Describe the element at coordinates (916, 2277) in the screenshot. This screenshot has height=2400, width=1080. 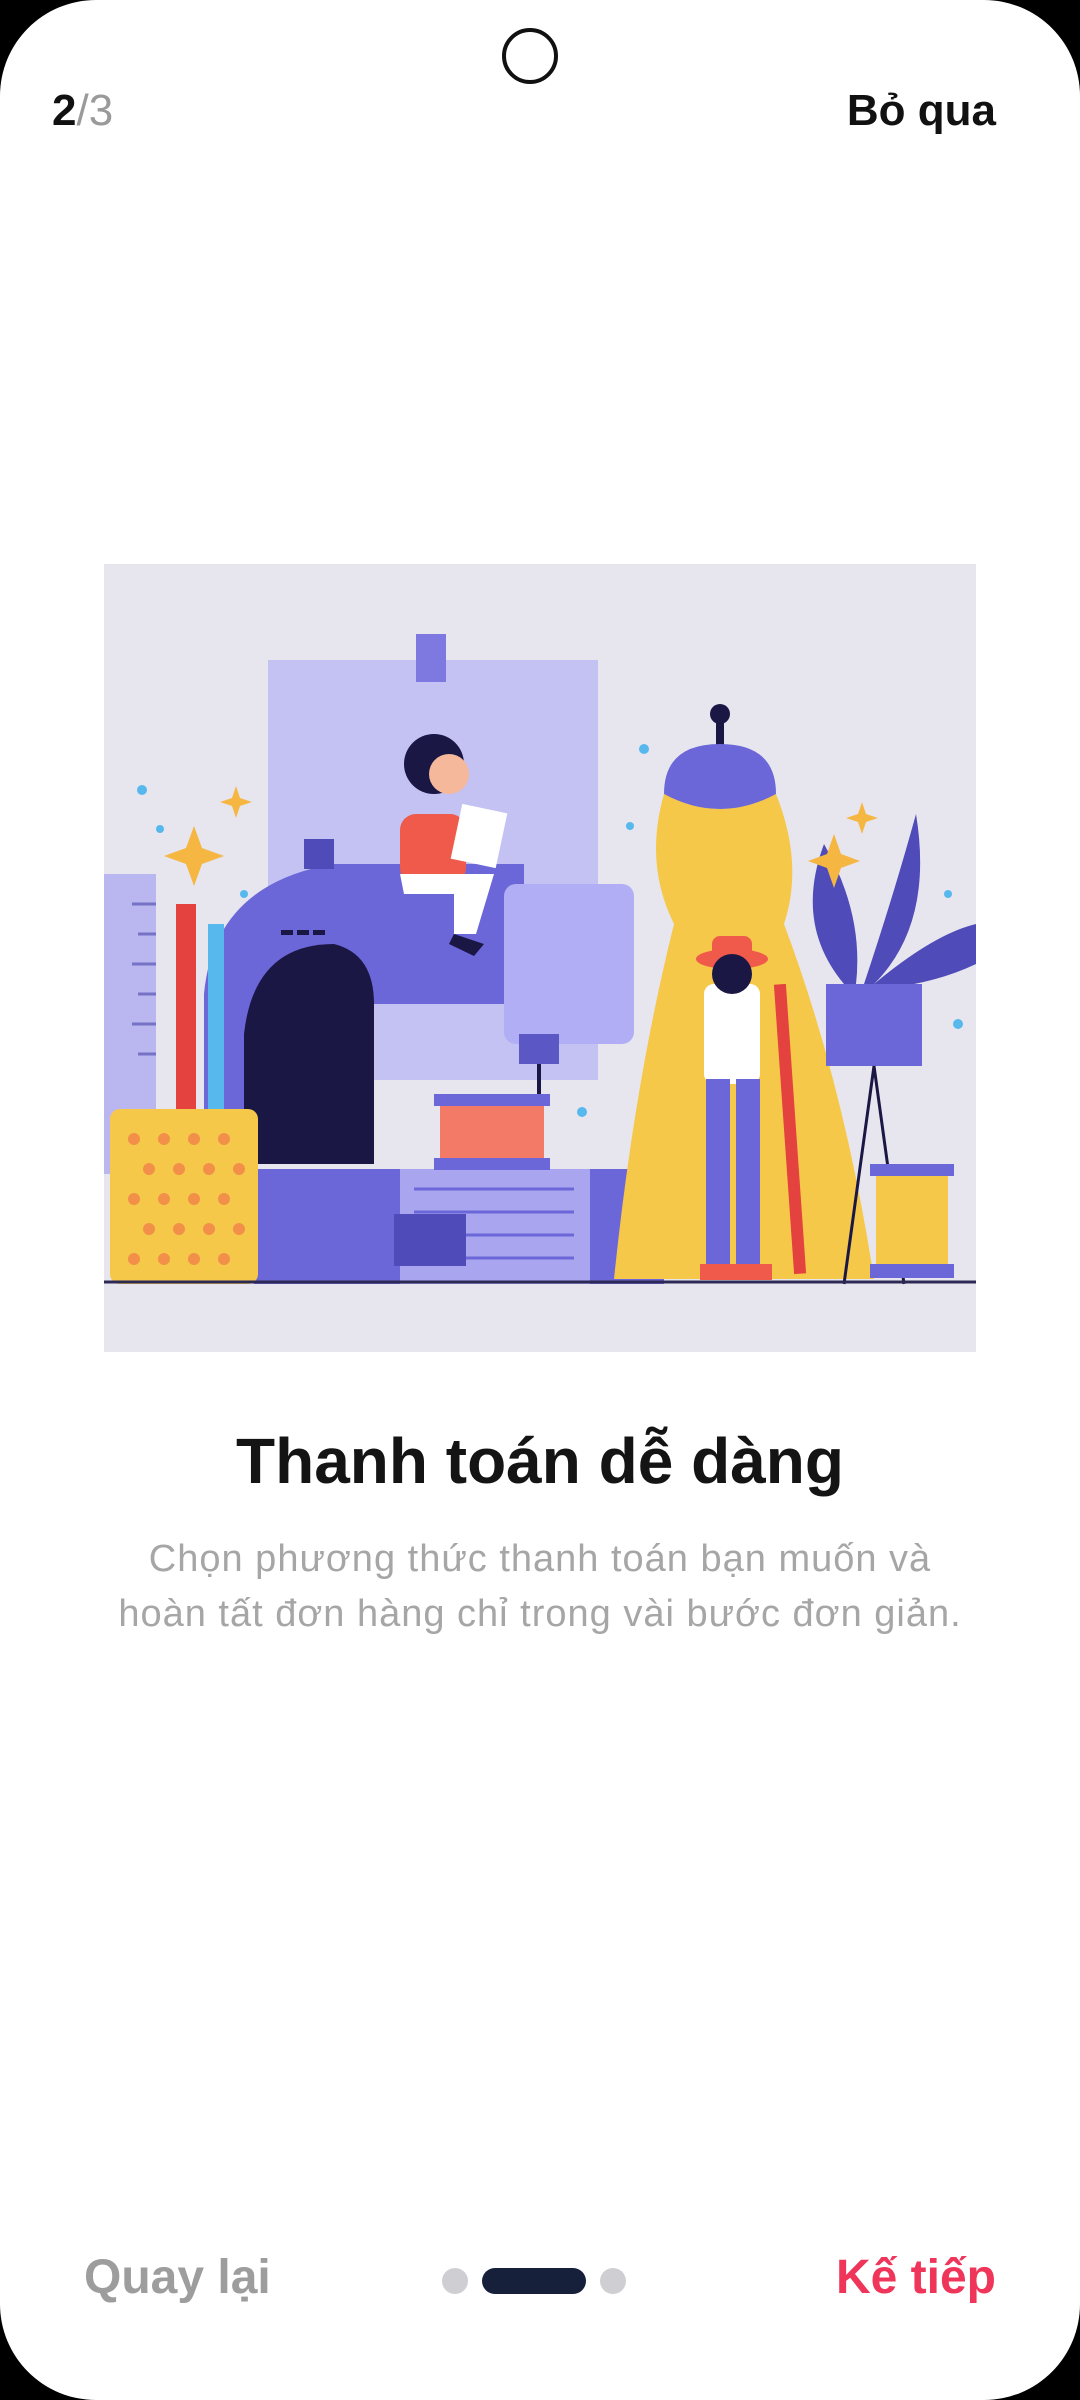
I see `next-button: Kế tiếp` at that location.